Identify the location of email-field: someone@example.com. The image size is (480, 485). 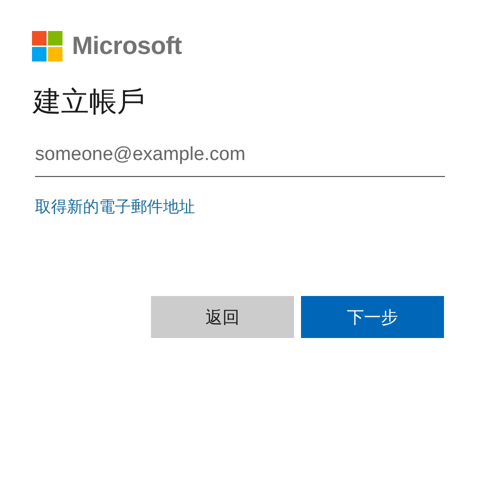
(240, 158).